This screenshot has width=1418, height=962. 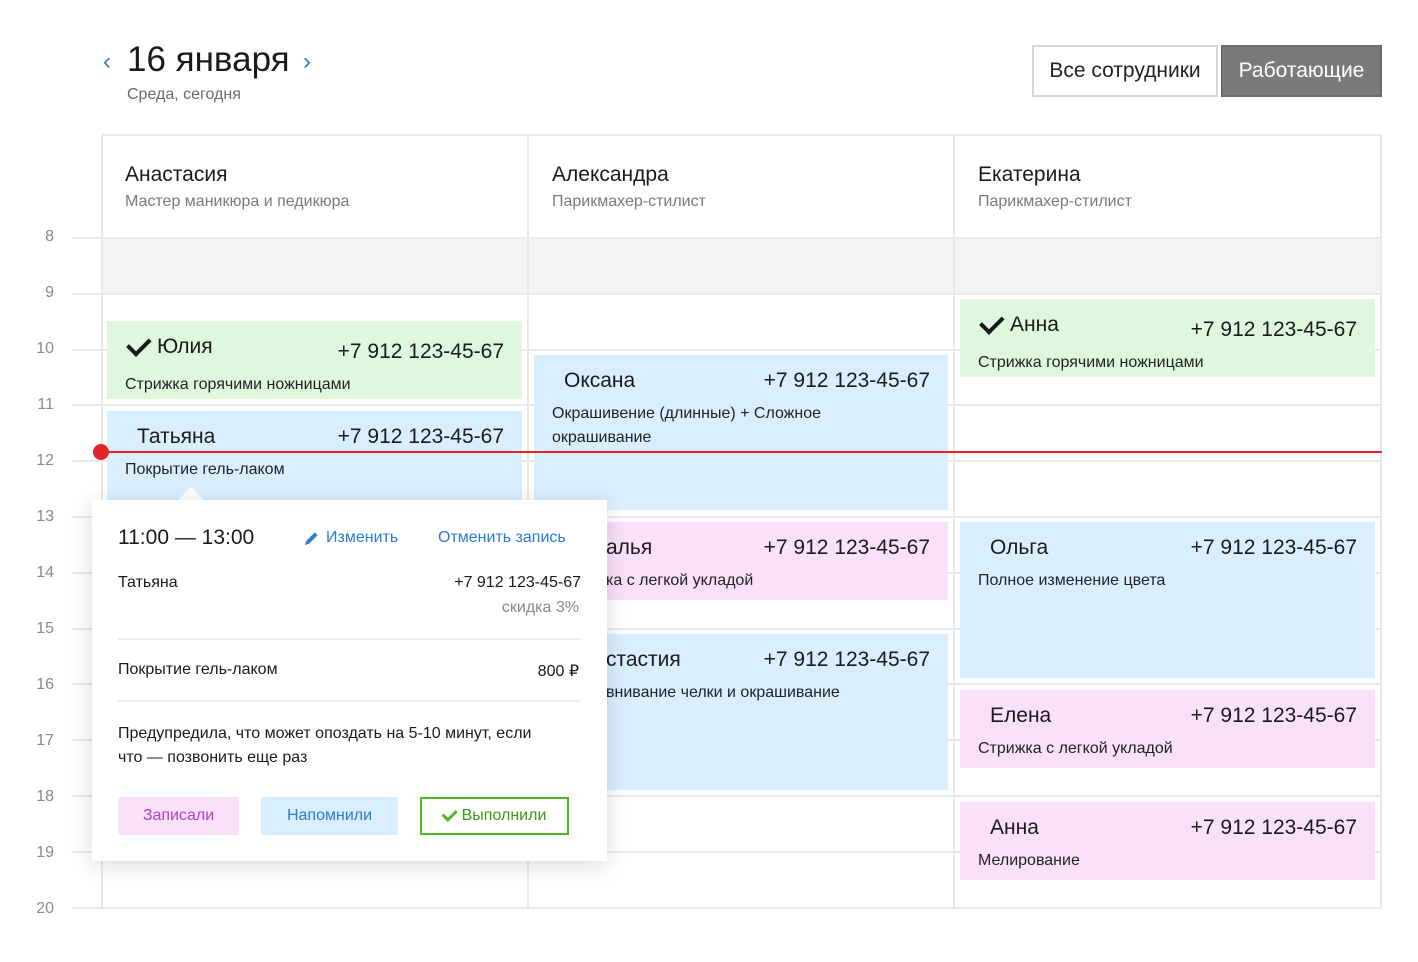 What do you see at coordinates (176, 436) in the screenshot?
I see `appointment-client-name: Татьяна` at bounding box center [176, 436].